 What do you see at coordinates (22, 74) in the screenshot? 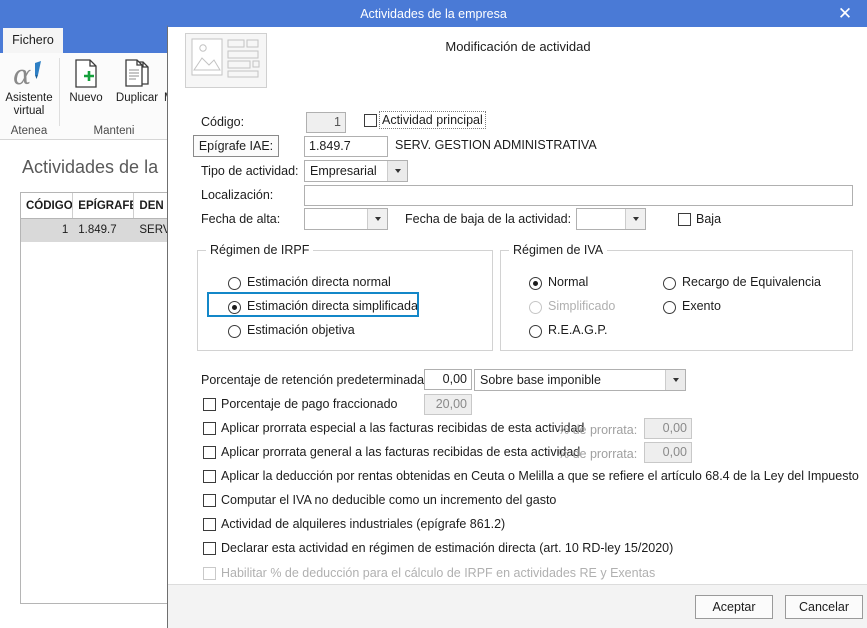
I see `svg-text: α` at bounding box center [22, 74].